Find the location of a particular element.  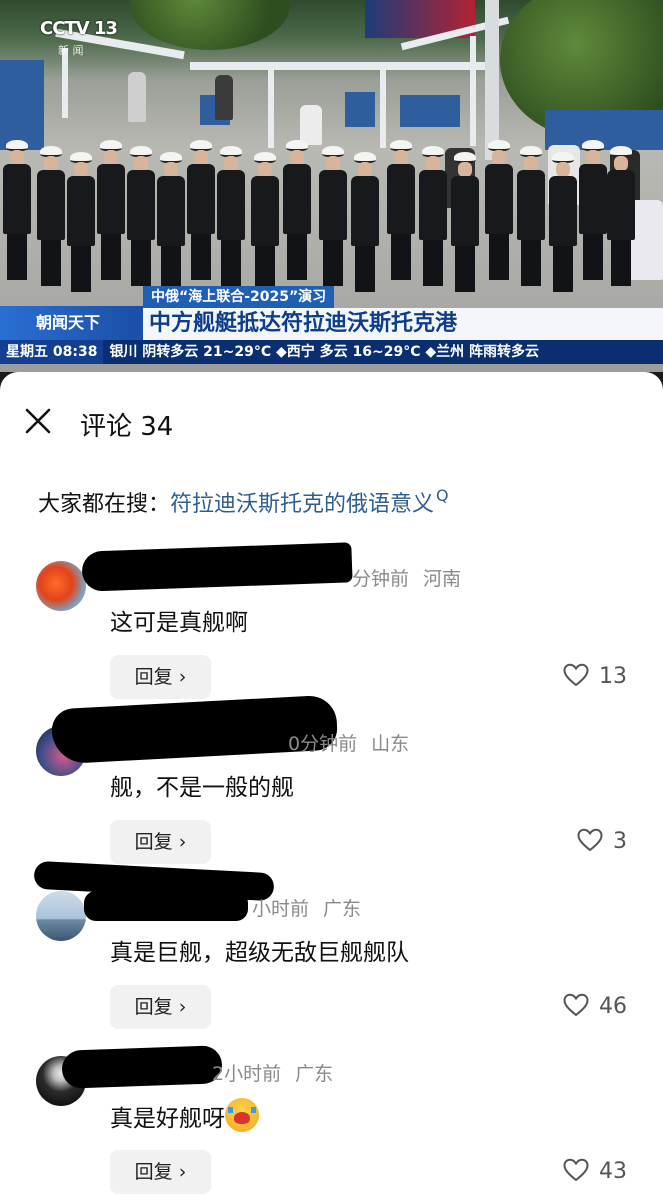

comment-region: 河南 is located at coordinates (442, 579).